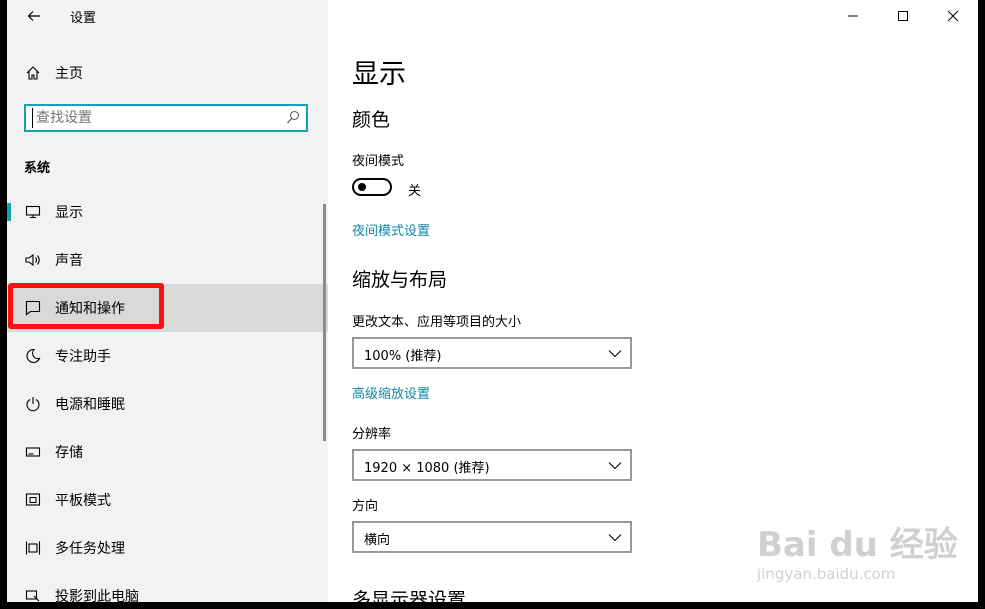 The image size is (985, 609). Describe the element at coordinates (83, 501) in the screenshot. I see `sidebar-item-label: 平板模式` at that location.